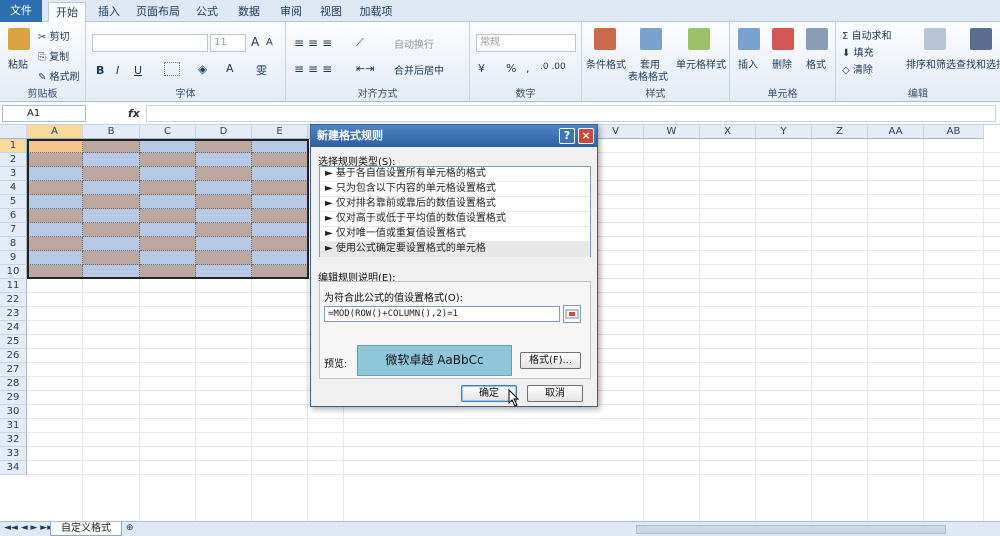  Describe the element at coordinates (419, 69) in the screenshot. I see `merge-center-button: 合并后居中` at that location.